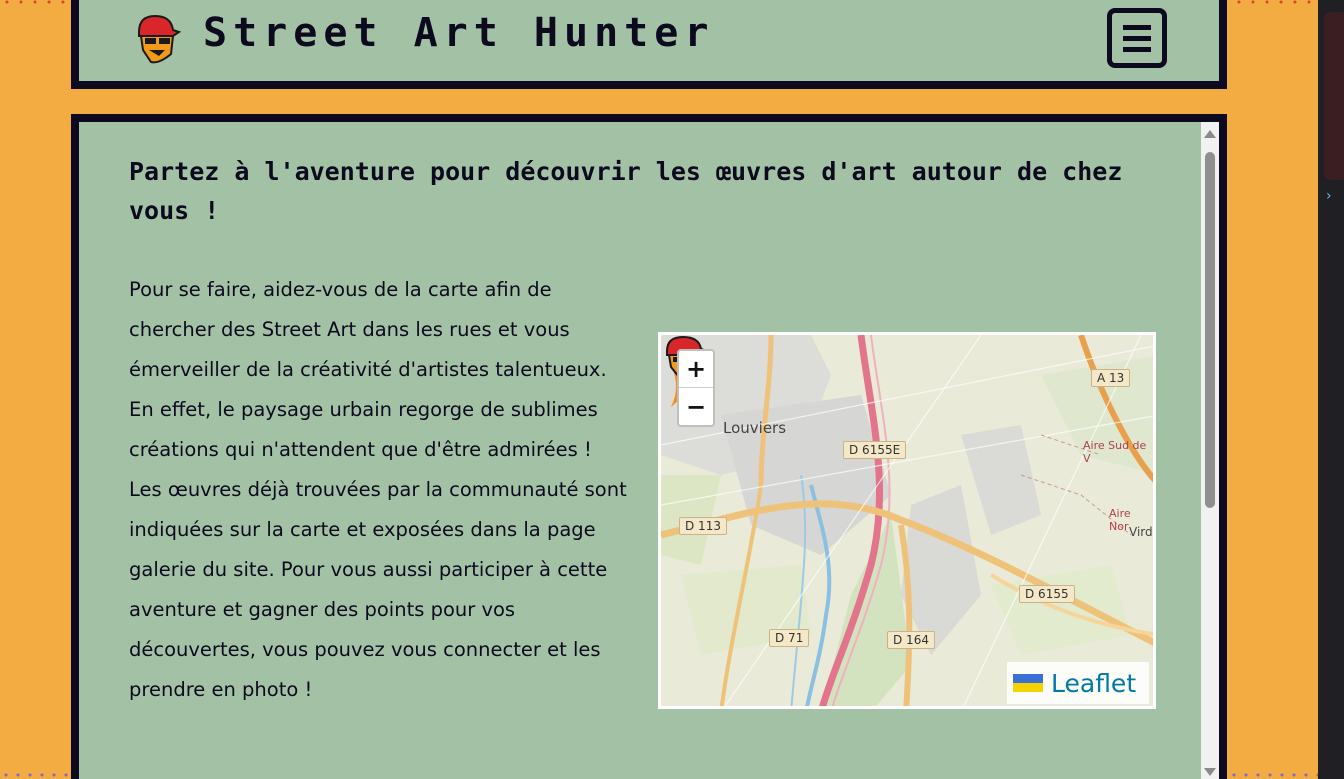 The image size is (1344, 779). I want to click on map-road-label: A 13, so click(1111, 378).